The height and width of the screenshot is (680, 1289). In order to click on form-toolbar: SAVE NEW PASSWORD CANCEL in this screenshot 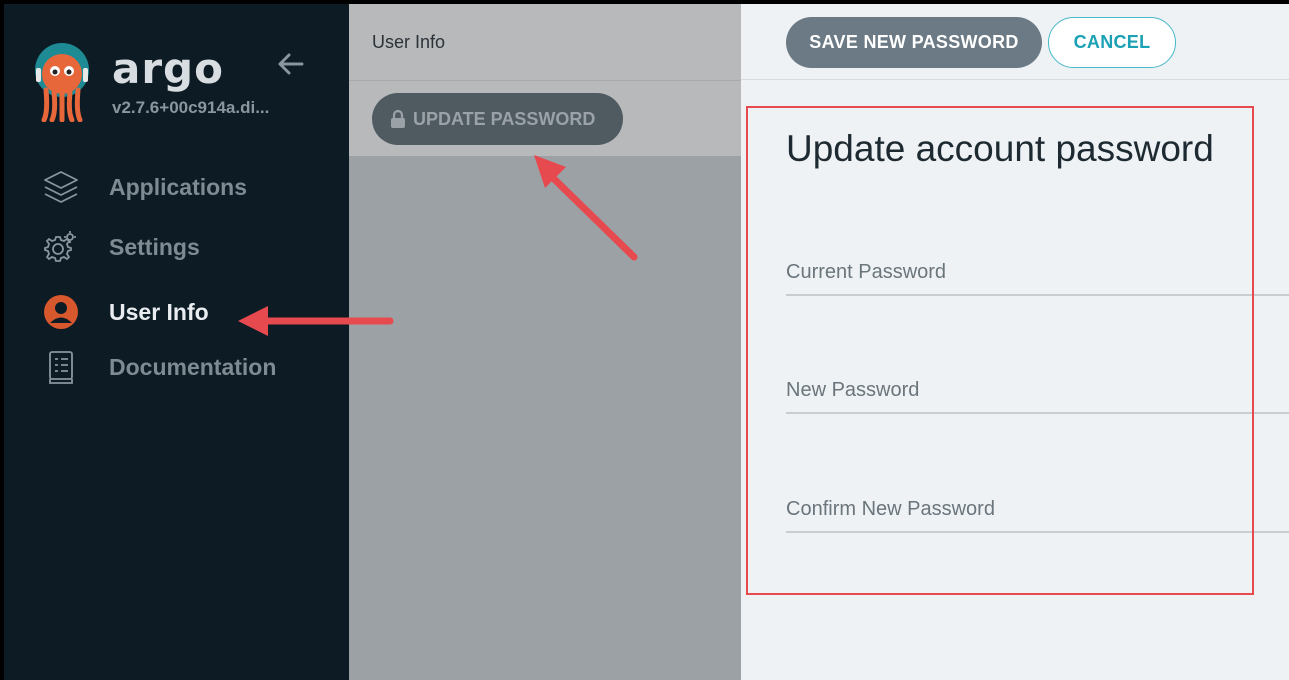, I will do `click(1015, 42)`.